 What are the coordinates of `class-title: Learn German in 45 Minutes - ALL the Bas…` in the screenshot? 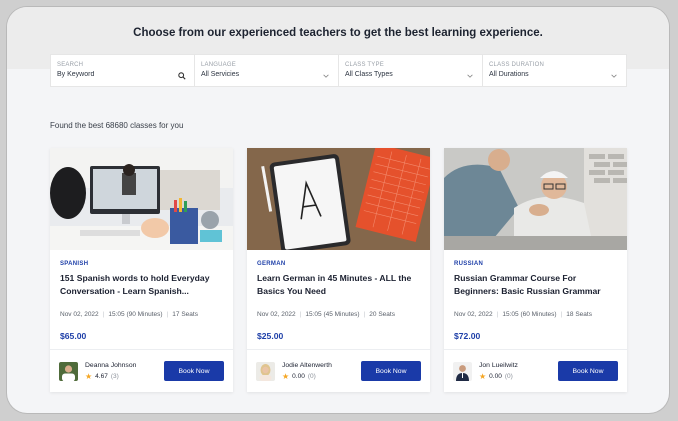 It's located at (338, 285).